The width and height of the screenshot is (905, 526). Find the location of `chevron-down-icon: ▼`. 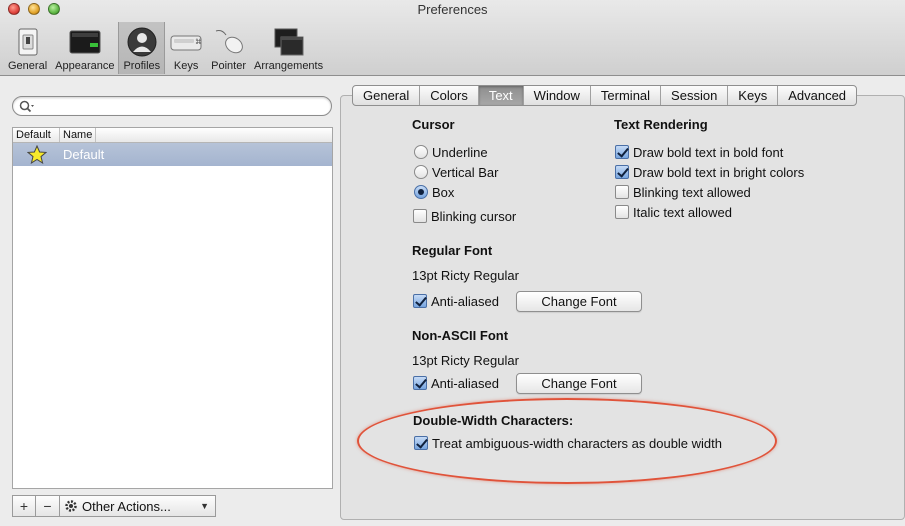

chevron-down-icon: ▼ is located at coordinates (204, 506).